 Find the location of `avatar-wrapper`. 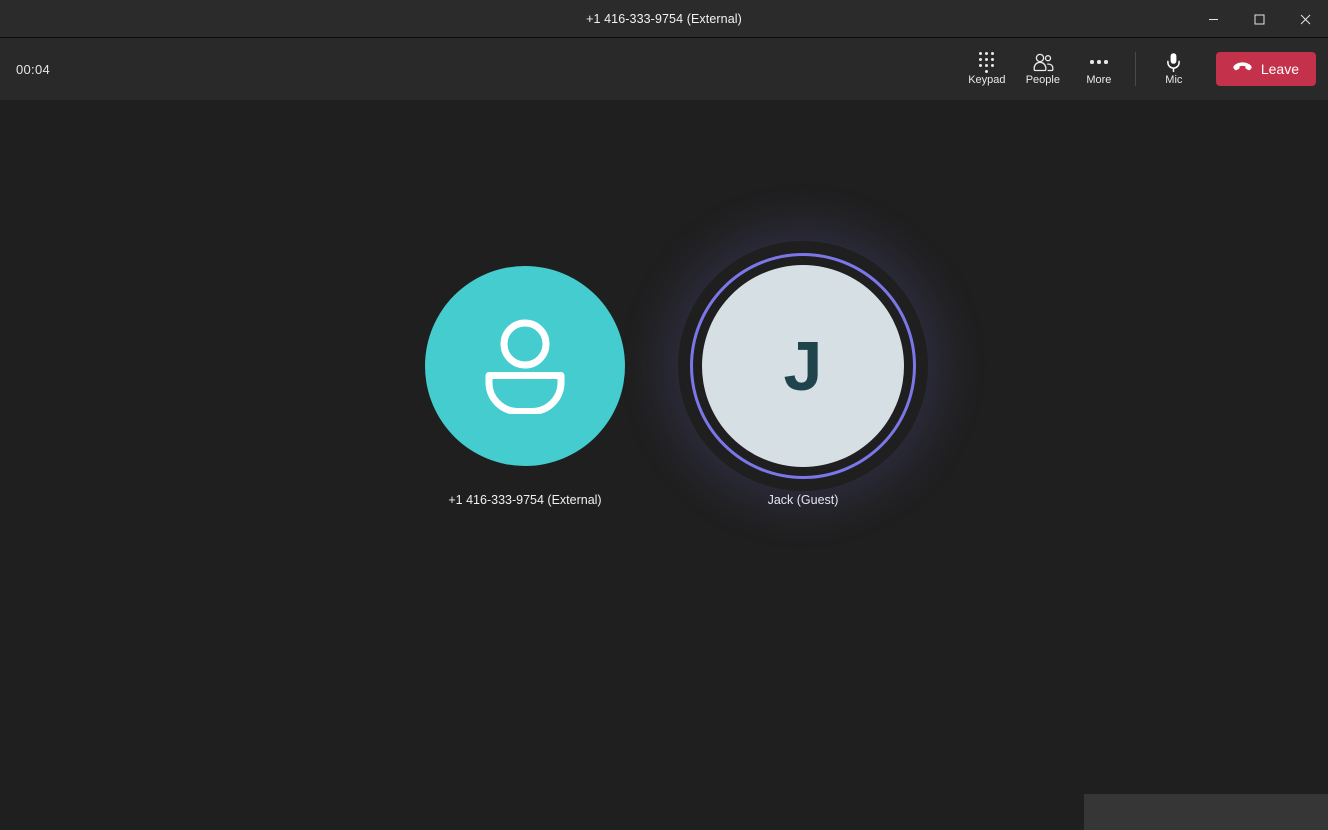

avatar-wrapper is located at coordinates (525, 366).